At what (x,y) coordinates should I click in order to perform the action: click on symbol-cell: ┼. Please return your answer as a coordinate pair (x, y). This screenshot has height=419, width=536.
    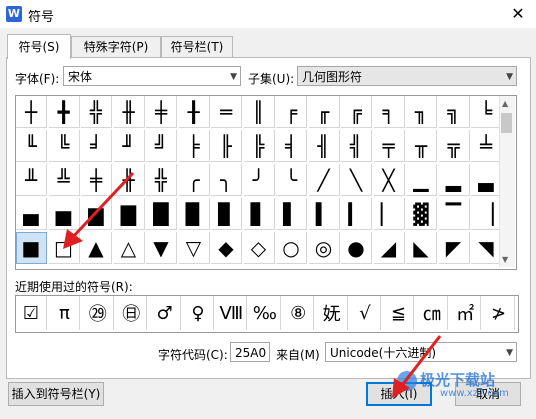
    Looking at the image, I should click on (31, 112).